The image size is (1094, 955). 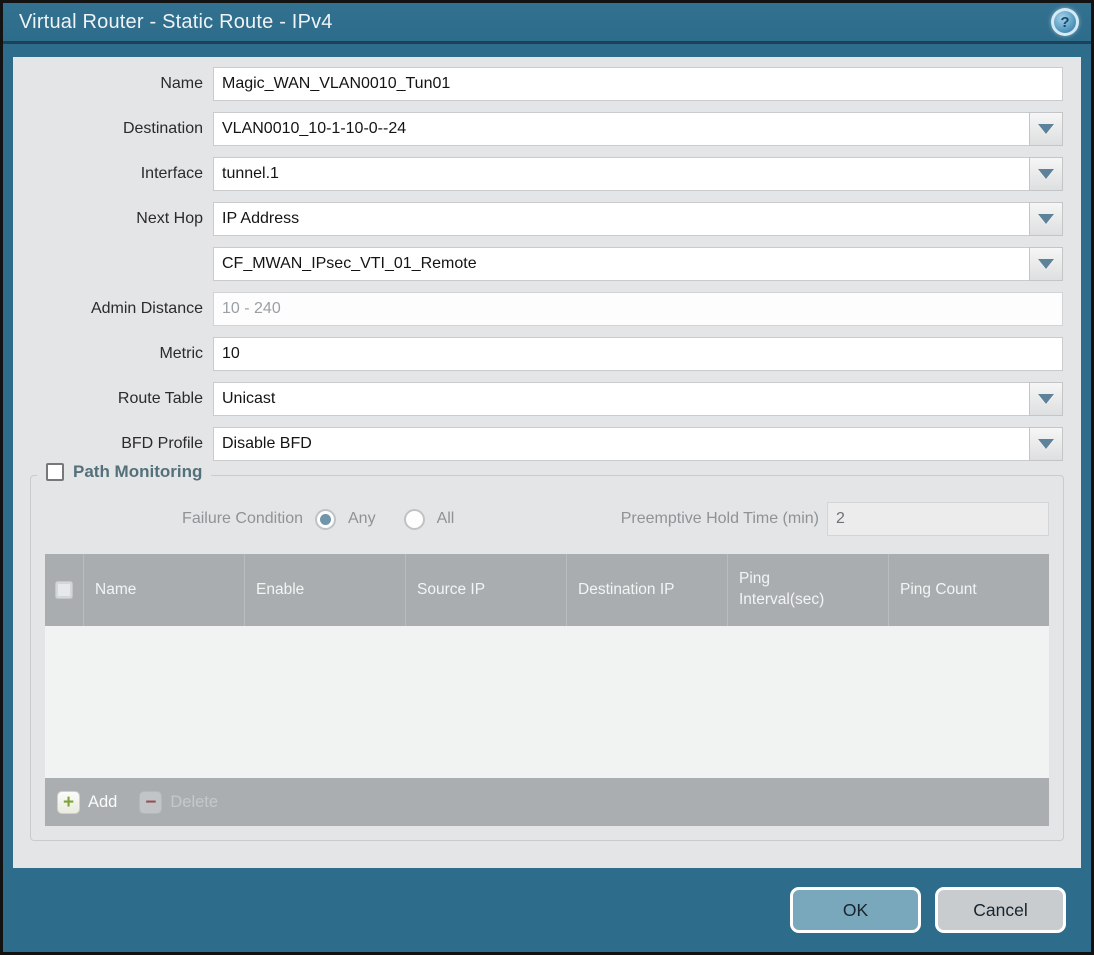 I want to click on interface-label: Interface, so click(x=171, y=173).